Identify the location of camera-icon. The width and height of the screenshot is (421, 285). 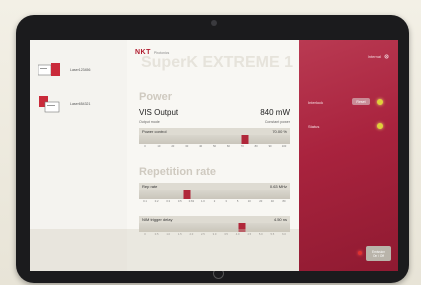
(214, 23).